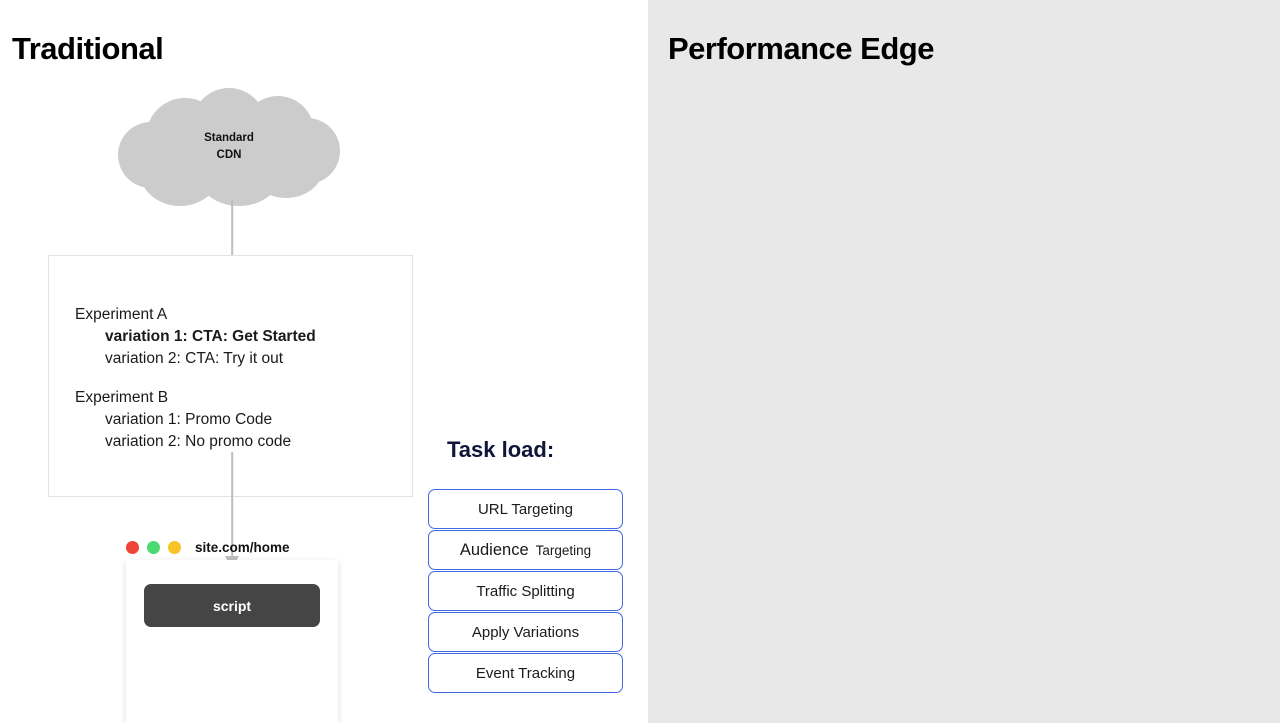 This screenshot has height=723, width=1280. Describe the element at coordinates (242, 547) in the screenshot. I see `browser-url-label: site.com/home` at that location.